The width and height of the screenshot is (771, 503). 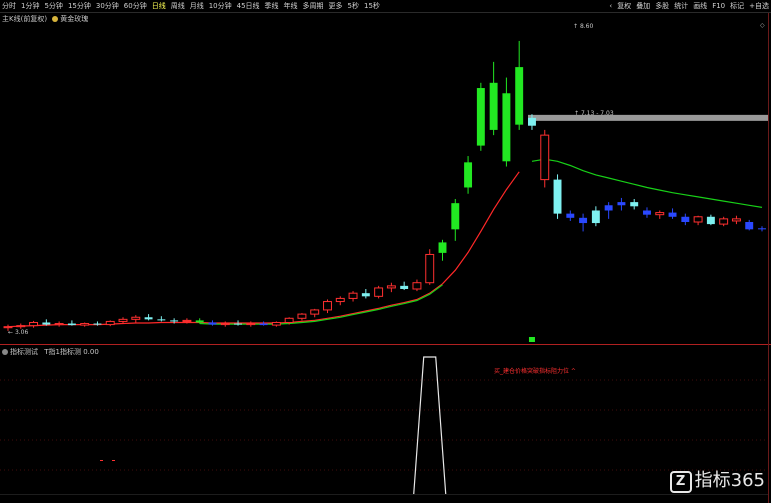 What do you see at coordinates (321, 304) in the screenshot?
I see `ma-line-green-early` at bounding box center [321, 304].